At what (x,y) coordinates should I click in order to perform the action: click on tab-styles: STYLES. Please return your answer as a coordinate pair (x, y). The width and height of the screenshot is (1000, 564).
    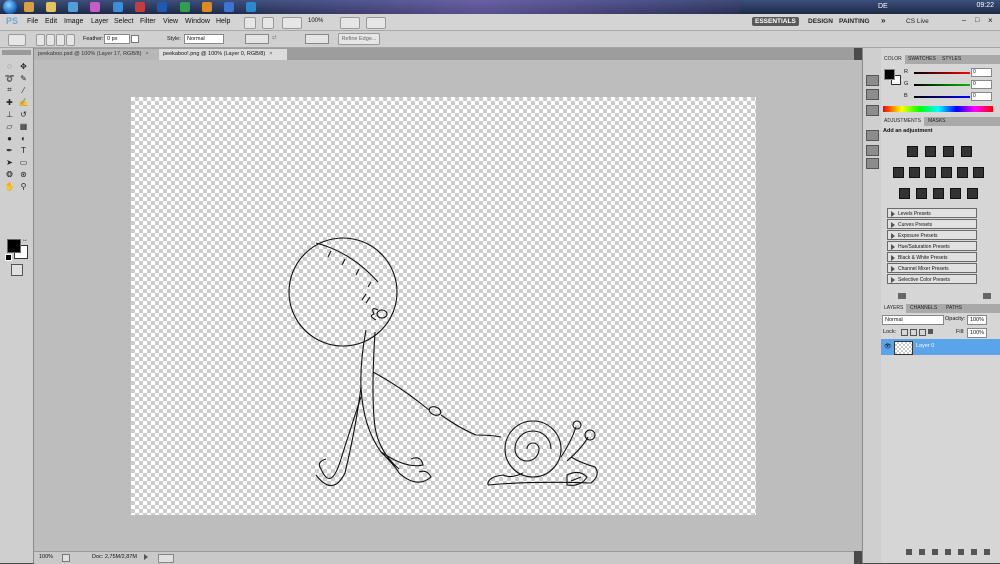
    Looking at the image, I should click on (951, 59).